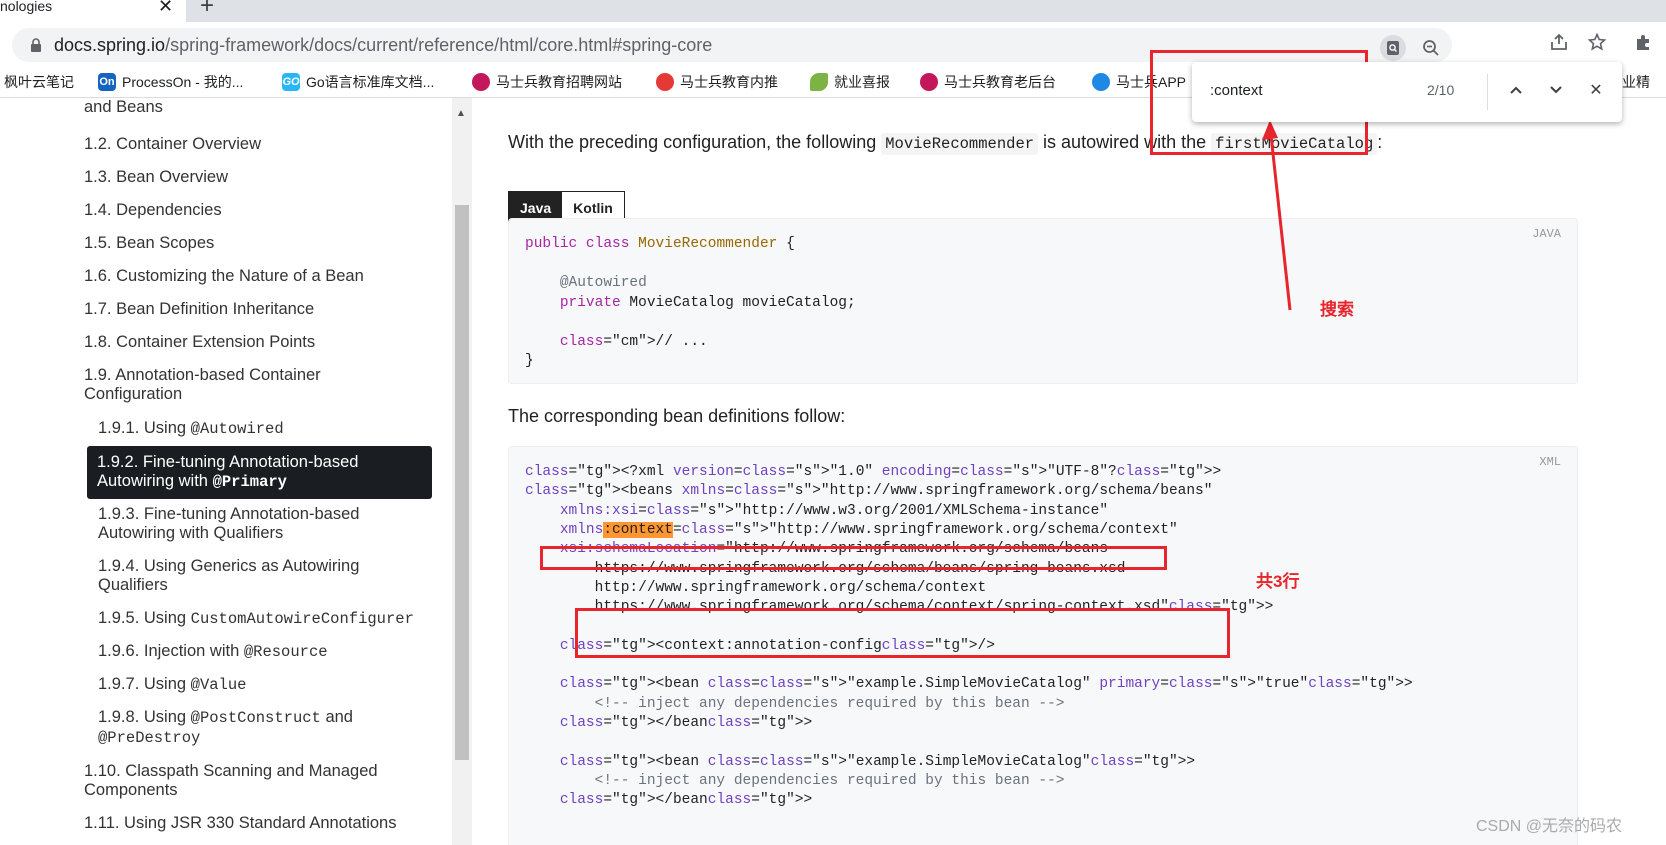 The width and height of the screenshot is (1666, 845). What do you see at coordinates (165, 8) in the screenshot?
I see `tab-close-icon: ✕` at bounding box center [165, 8].